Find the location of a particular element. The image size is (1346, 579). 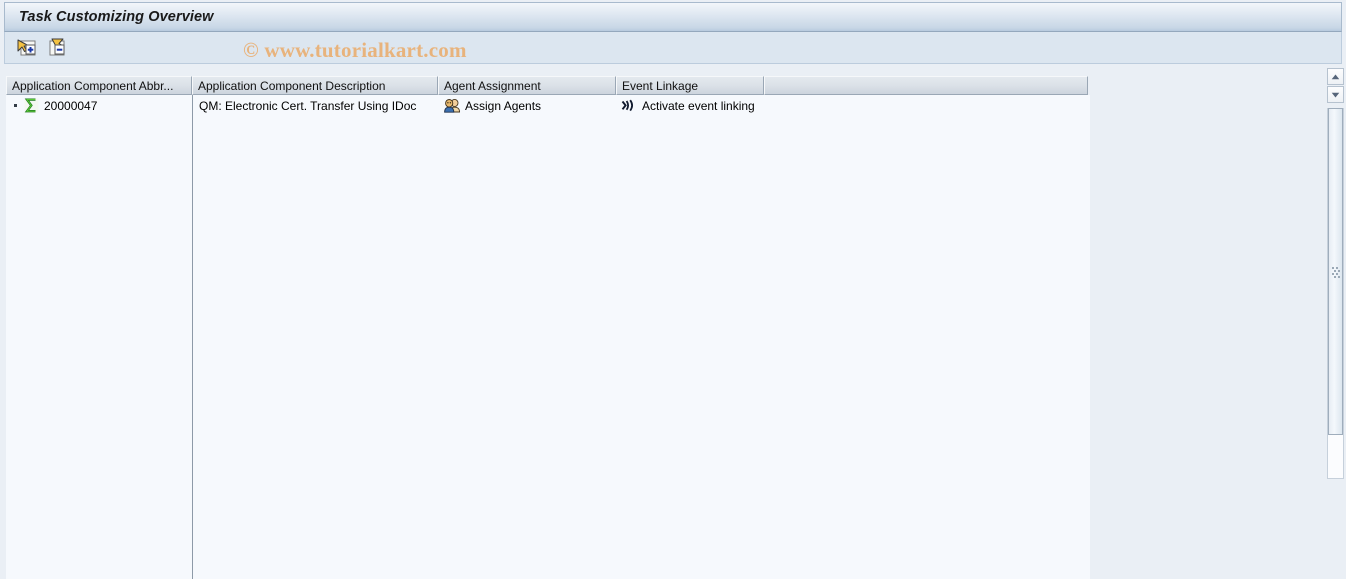

event-linkage-link: Activate event linking is located at coordinates (698, 106).